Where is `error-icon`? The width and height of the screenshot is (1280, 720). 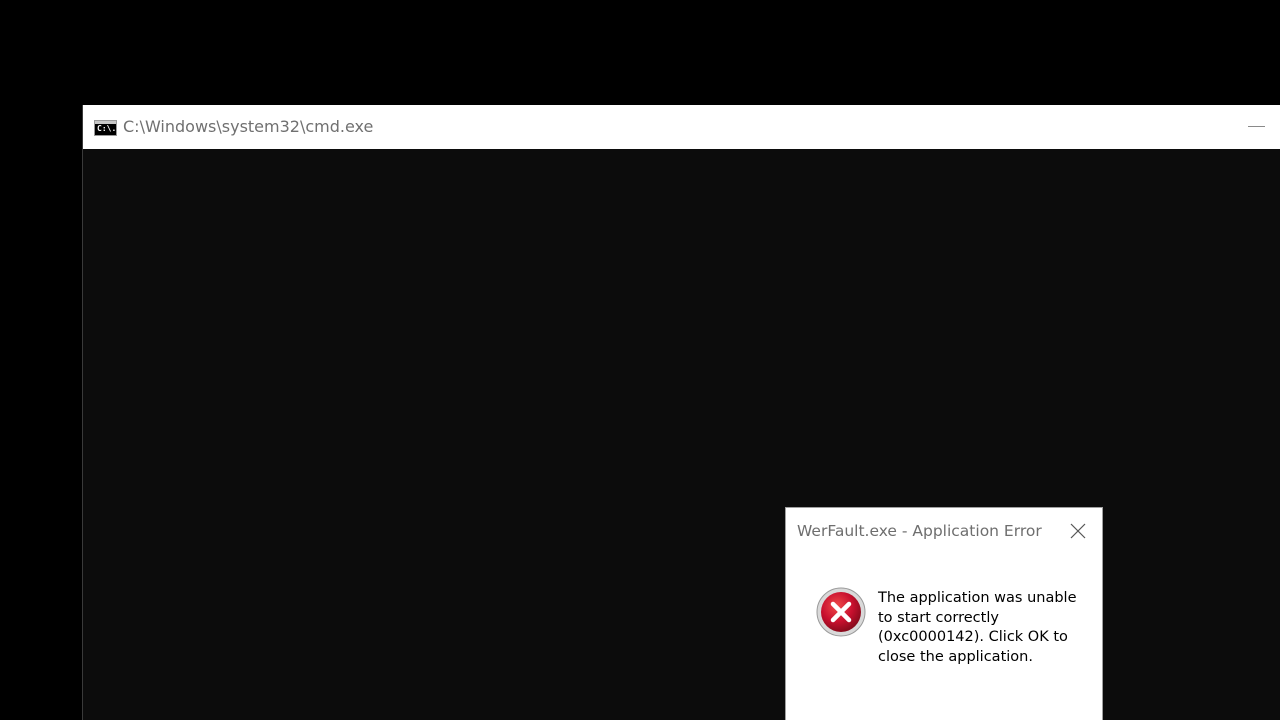 error-icon is located at coordinates (841, 612).